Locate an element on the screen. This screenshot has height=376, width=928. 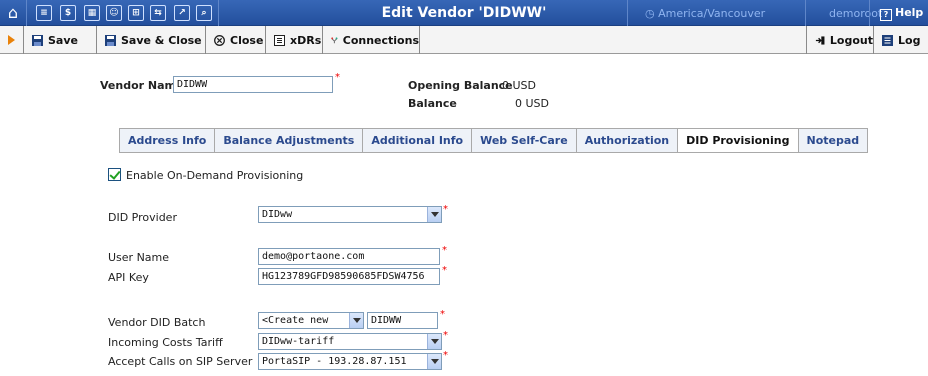
did-provider-value: DIDww is located at coordinates (277, 214).